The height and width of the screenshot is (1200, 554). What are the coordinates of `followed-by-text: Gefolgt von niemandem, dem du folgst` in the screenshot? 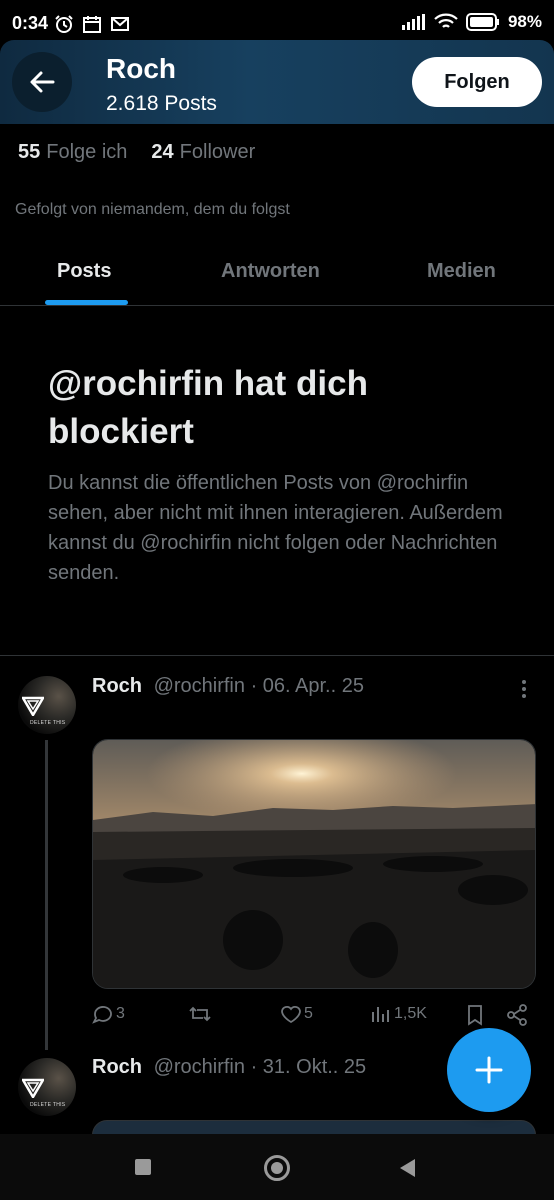 It's located at (152, 209).